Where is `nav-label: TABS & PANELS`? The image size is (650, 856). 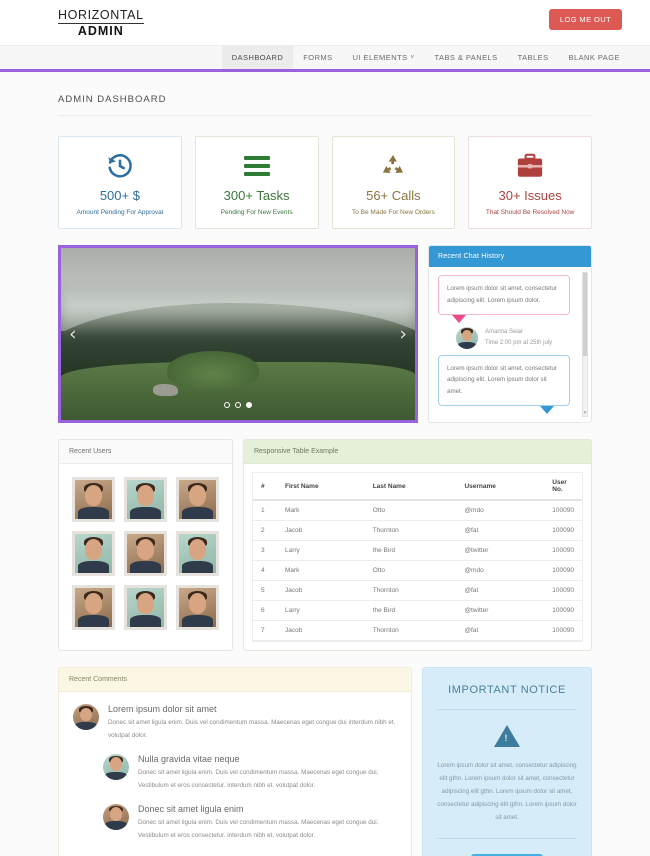
nav-label: TABS & PANELS is located at coordinates (466, 57).